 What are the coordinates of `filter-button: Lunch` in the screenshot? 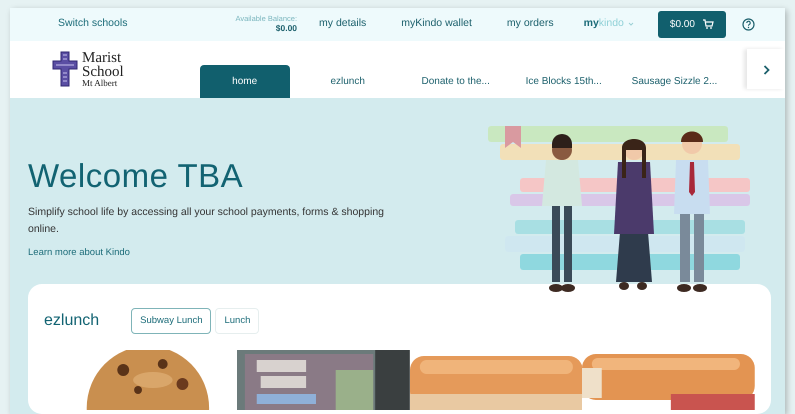 It's located at (237, 321).